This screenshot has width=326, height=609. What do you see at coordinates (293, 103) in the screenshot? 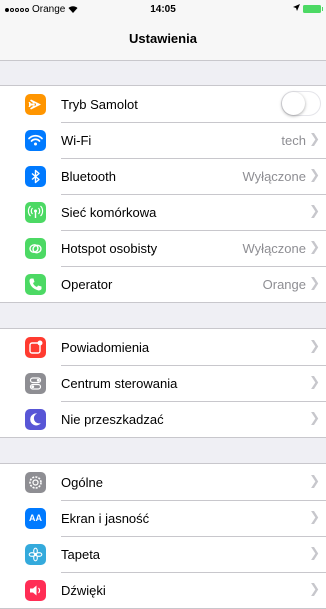
I see `toggle-knob` at bounding box center [293, 103].